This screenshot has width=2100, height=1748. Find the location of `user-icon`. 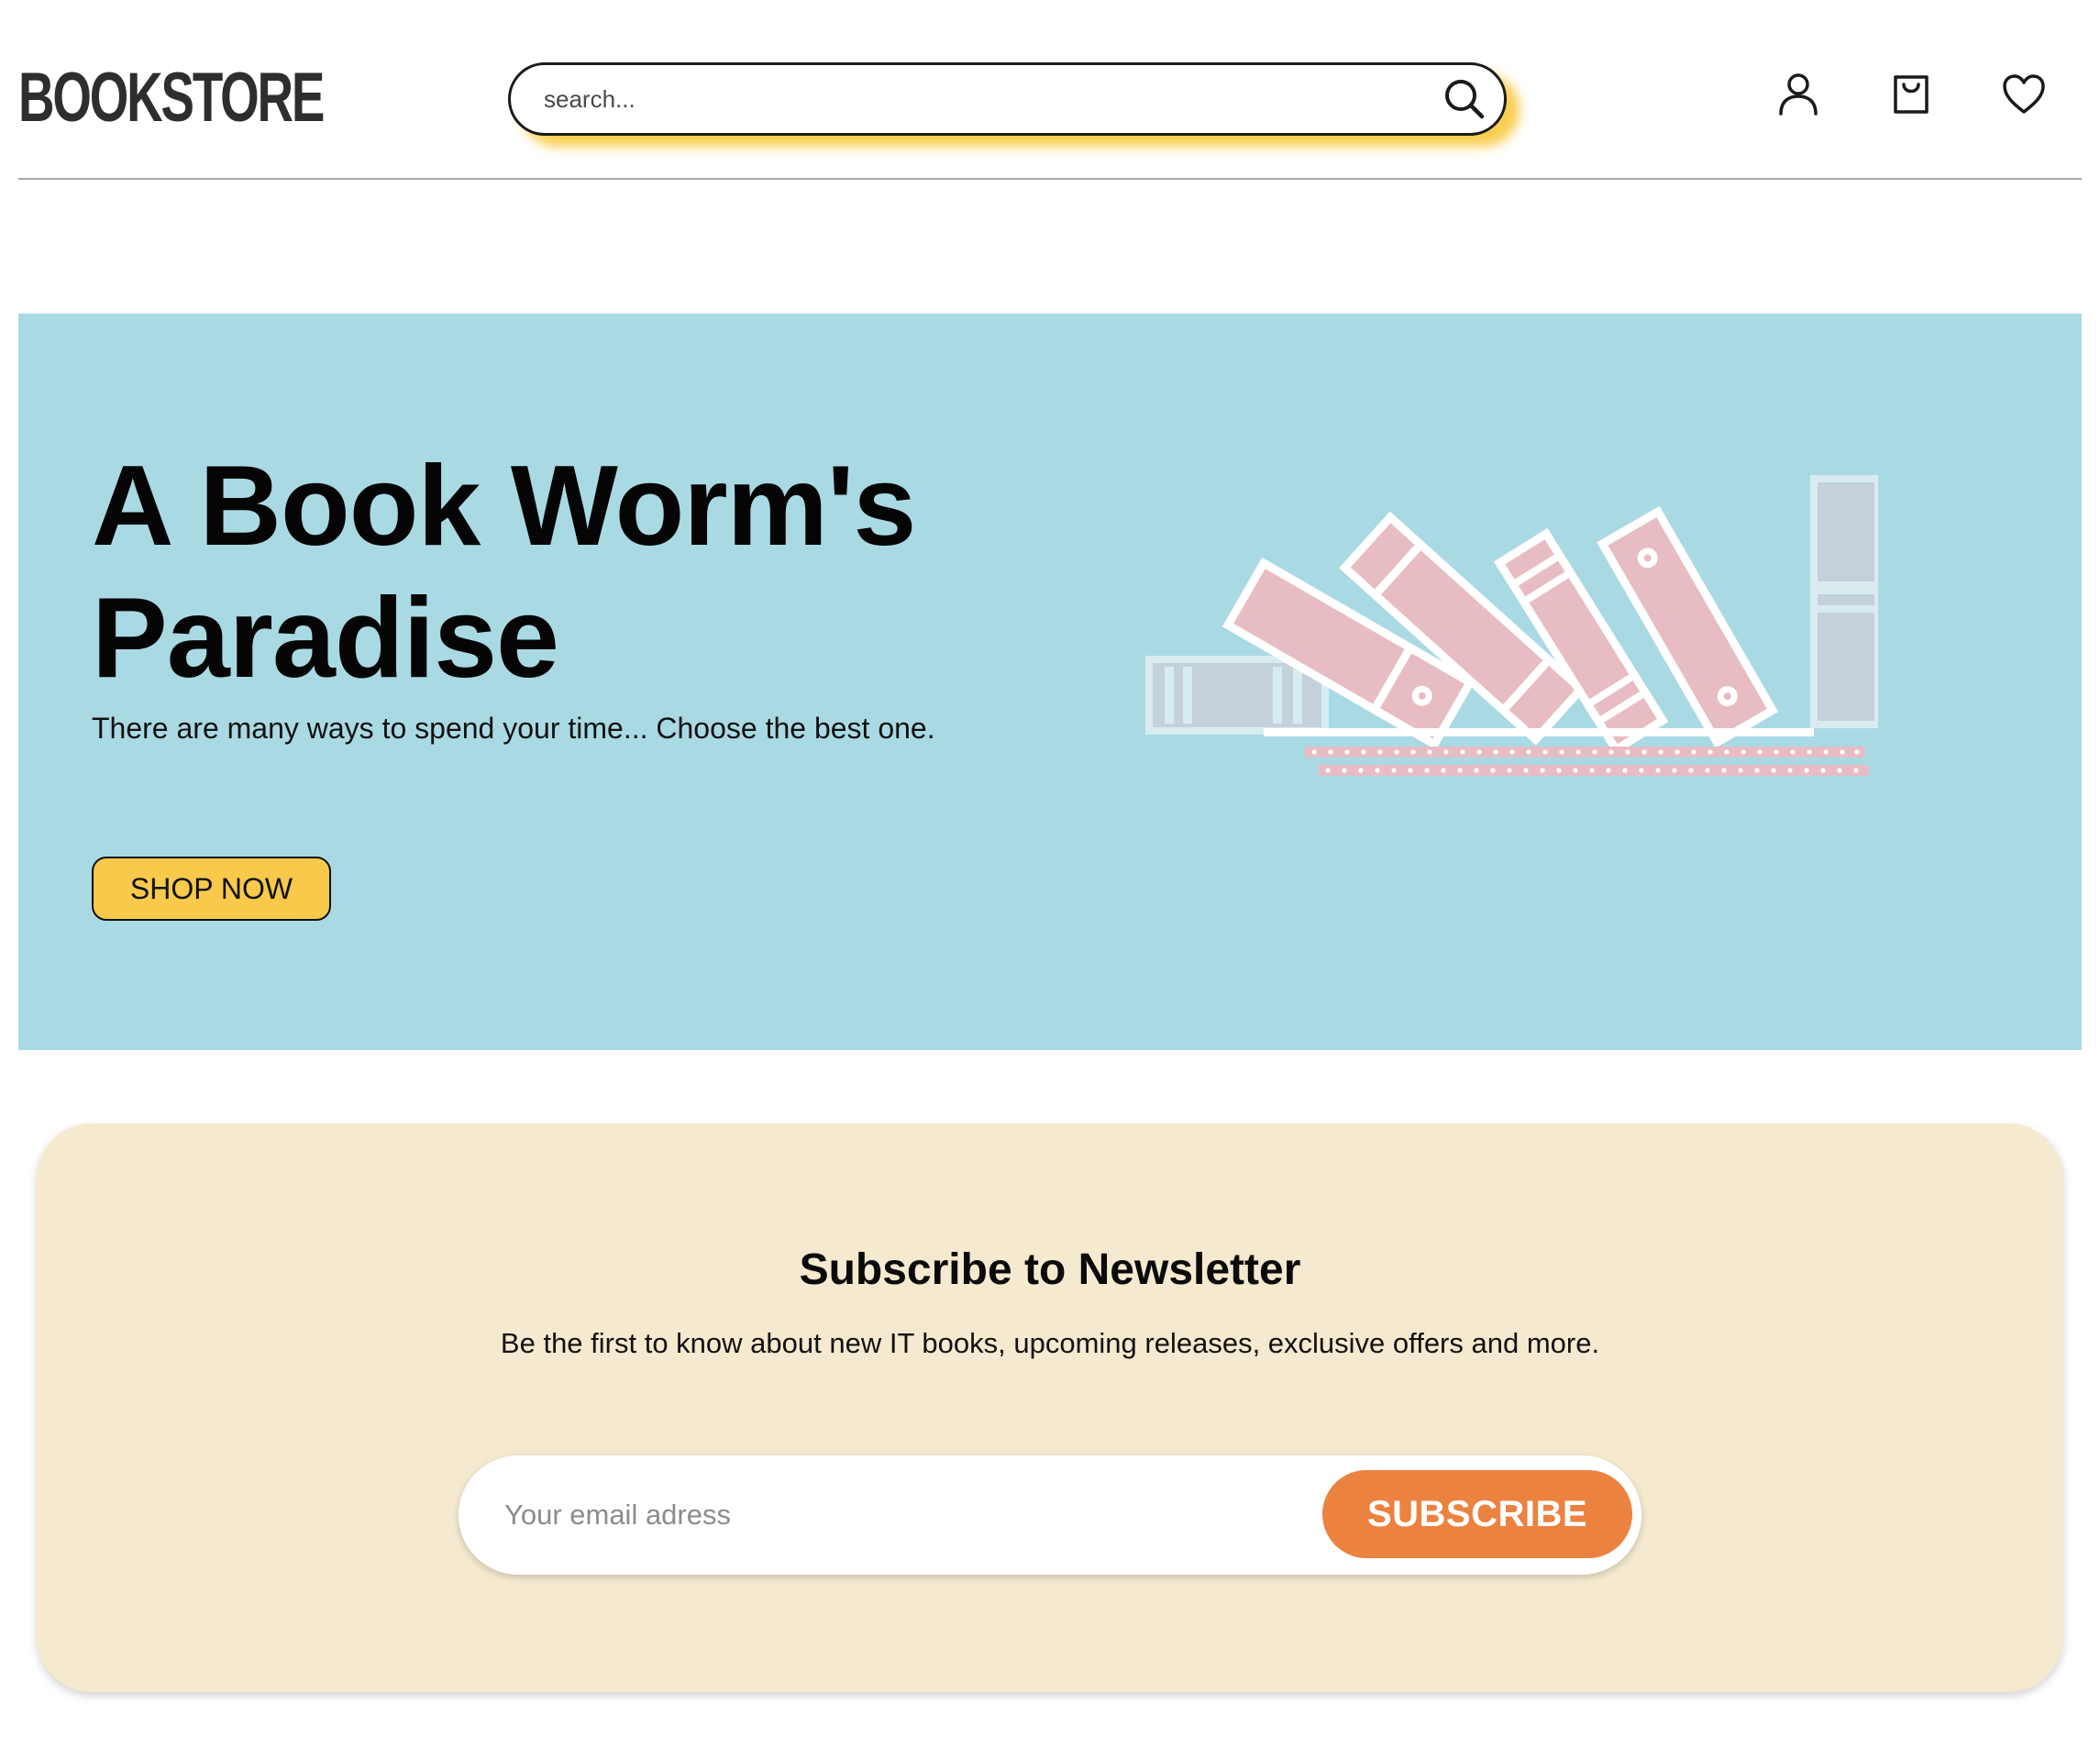

user-icon is located at coordinates (1798, 95).